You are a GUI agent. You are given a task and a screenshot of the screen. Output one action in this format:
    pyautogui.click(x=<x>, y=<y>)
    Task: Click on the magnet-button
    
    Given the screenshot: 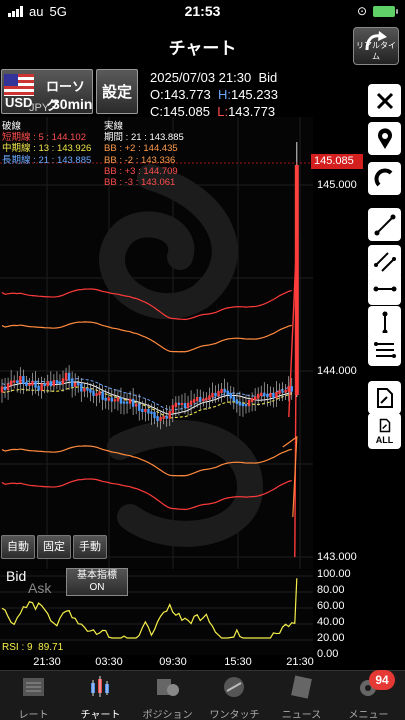 What is the action you would take?
    pyautogui.click(x=384, y=178)
    